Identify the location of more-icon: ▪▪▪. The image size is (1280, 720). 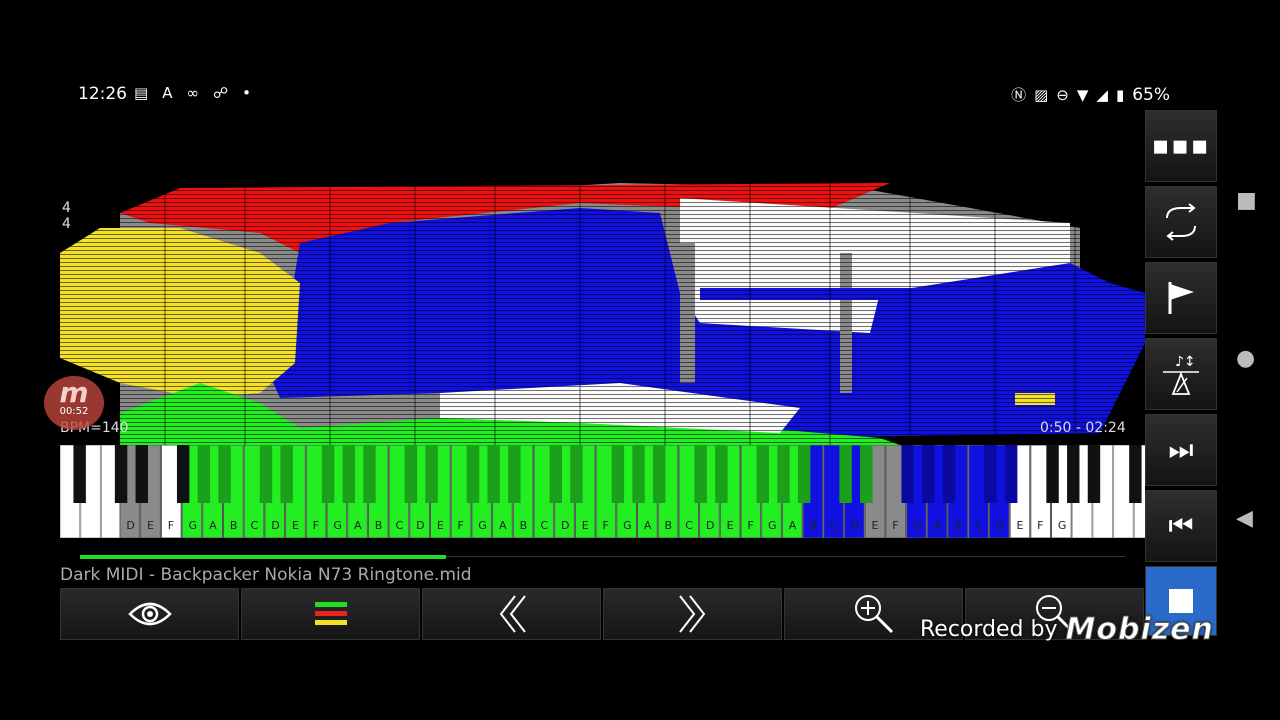
(1181, 146).